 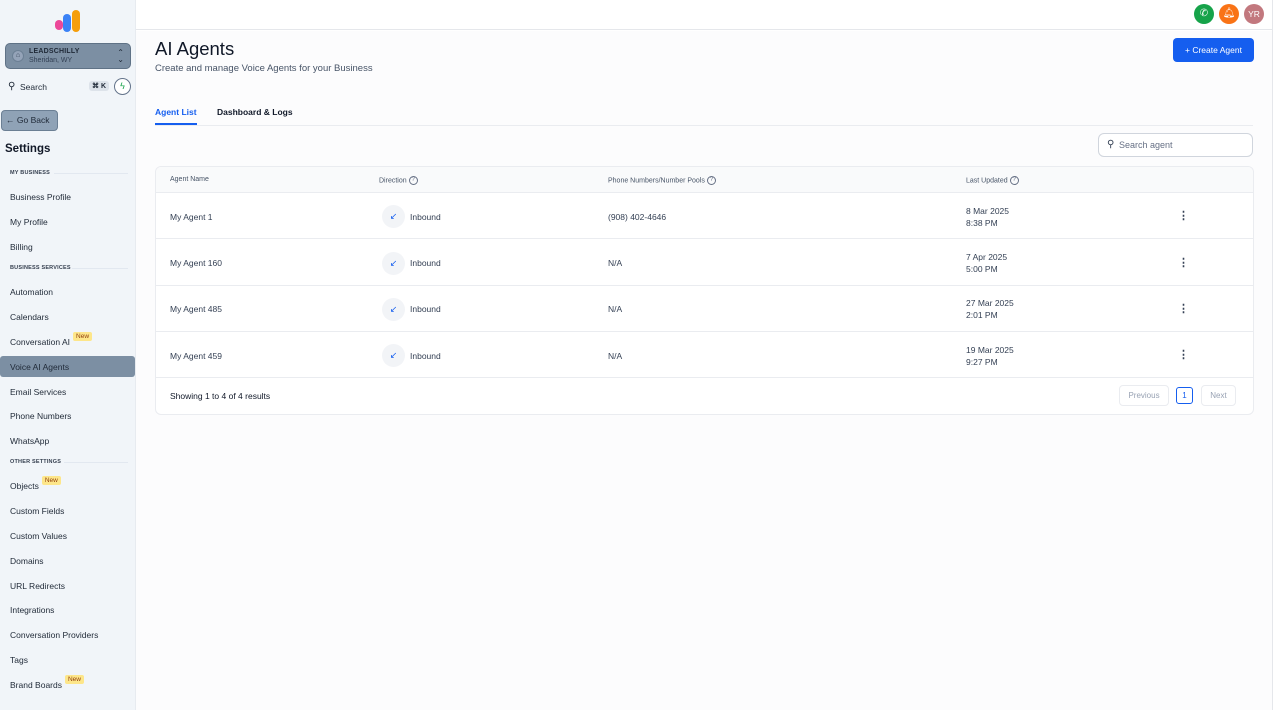 I want to click on search-agent-input: ⚲ Search agent, so click(x=1175, y=145).